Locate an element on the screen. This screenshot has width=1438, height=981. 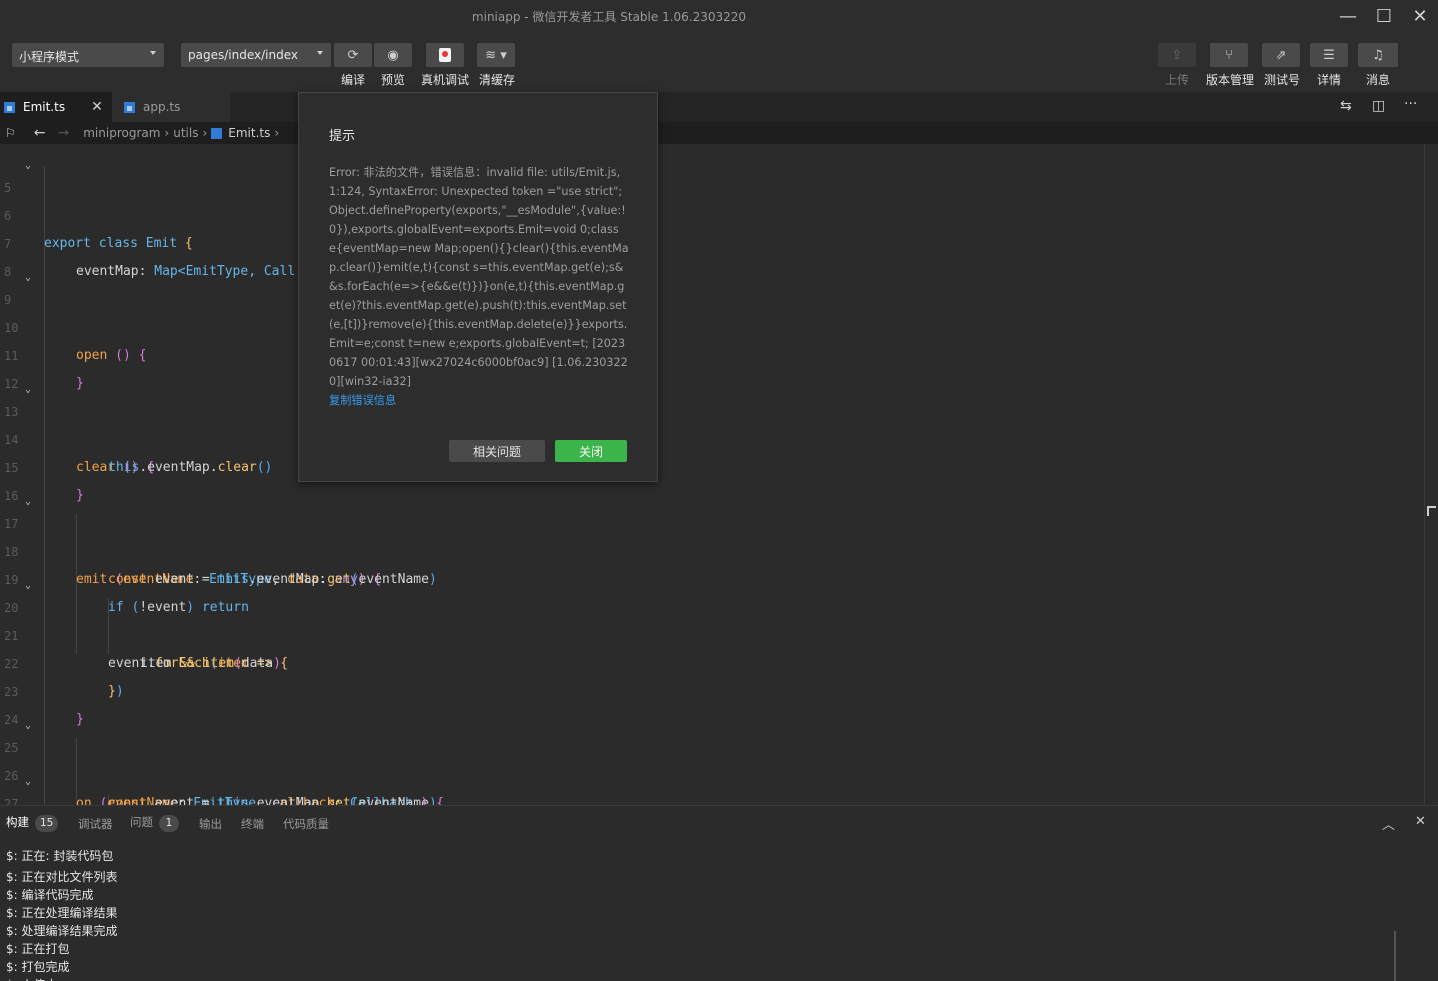
count-badge: 1 is located at coordinates (169, 823).